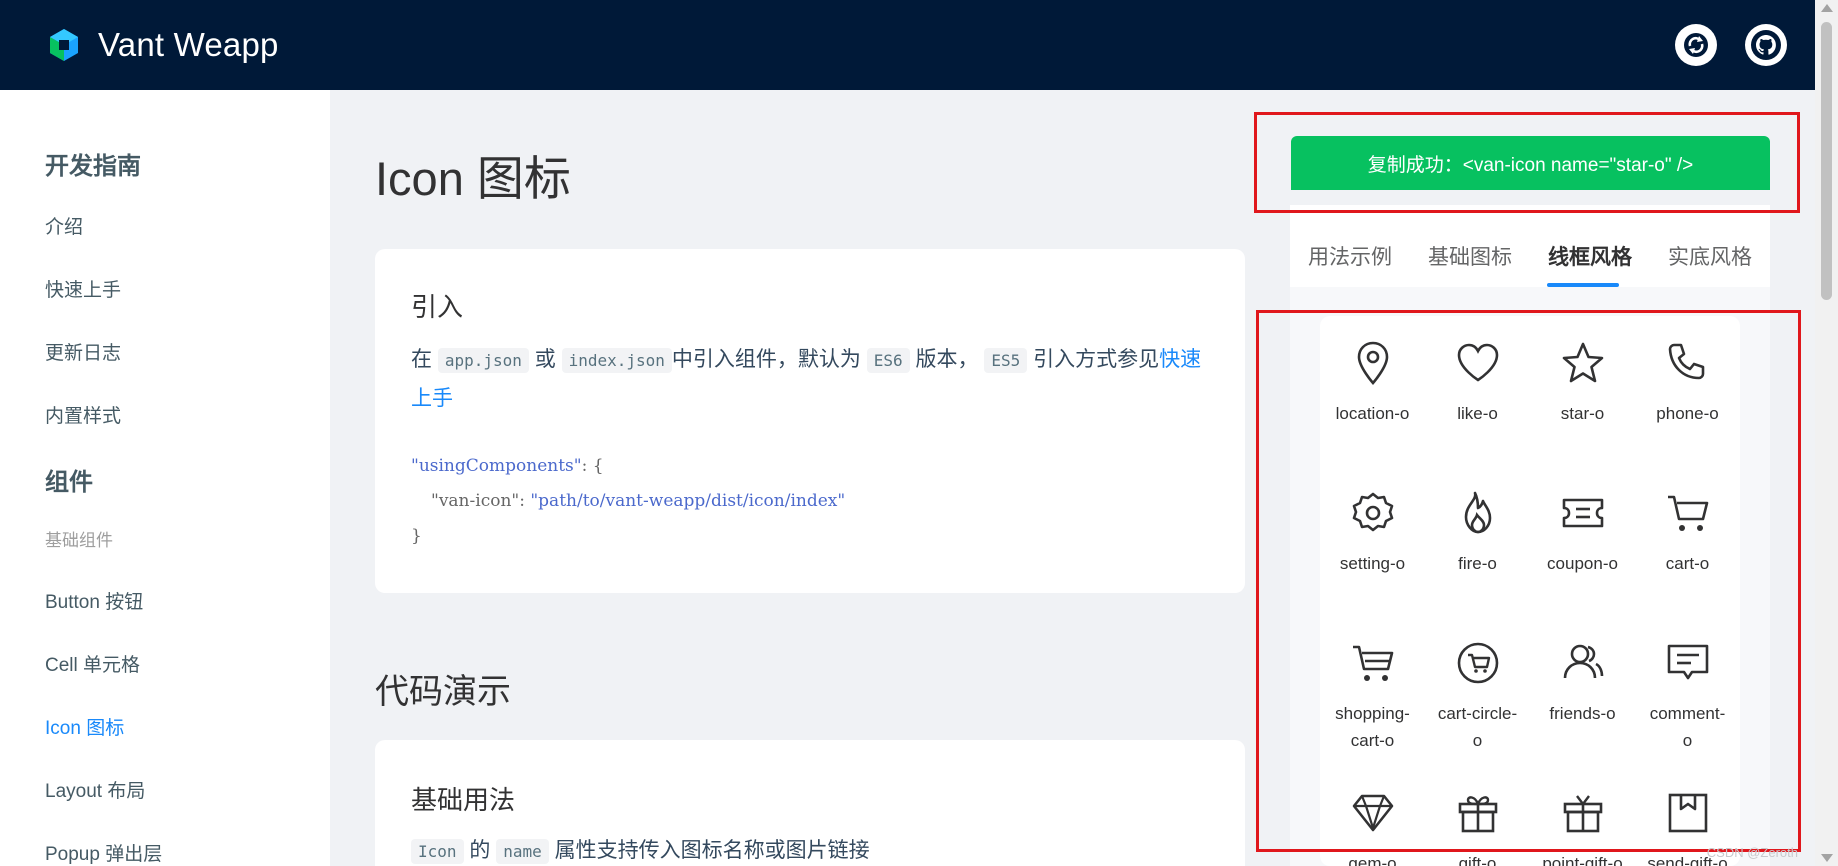 This screenshot has width=1838, height=866. Describe the element at coordinates (1826, 161) in the screenshot. I see `scroll-thumb` at that location.